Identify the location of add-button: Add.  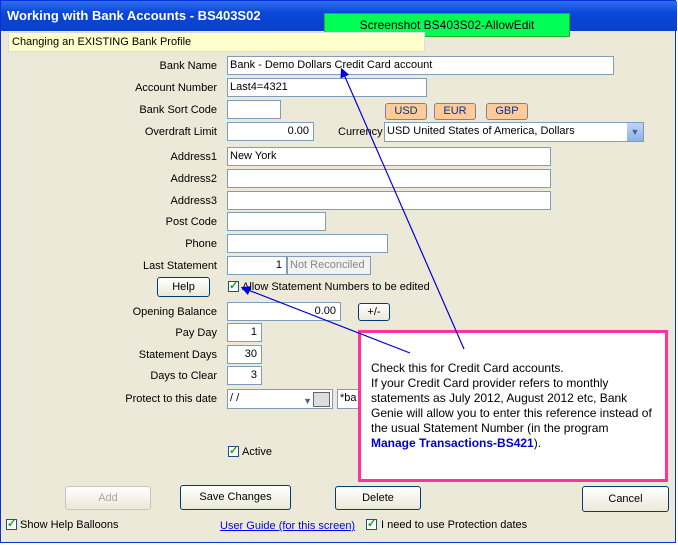
(108, 498).